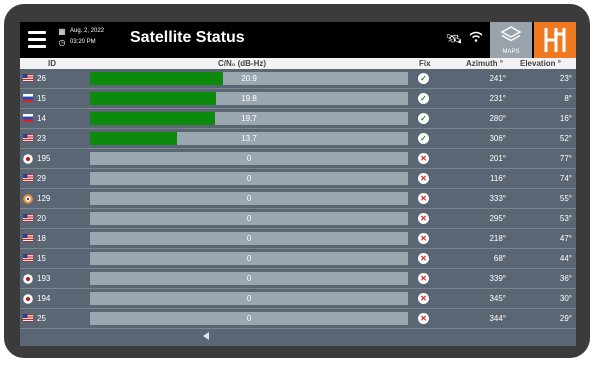 This screenshot has height=366, width=596. Describe the element at coordinates (511, 34) in the screenshot. I see `layers-icon` at that location.